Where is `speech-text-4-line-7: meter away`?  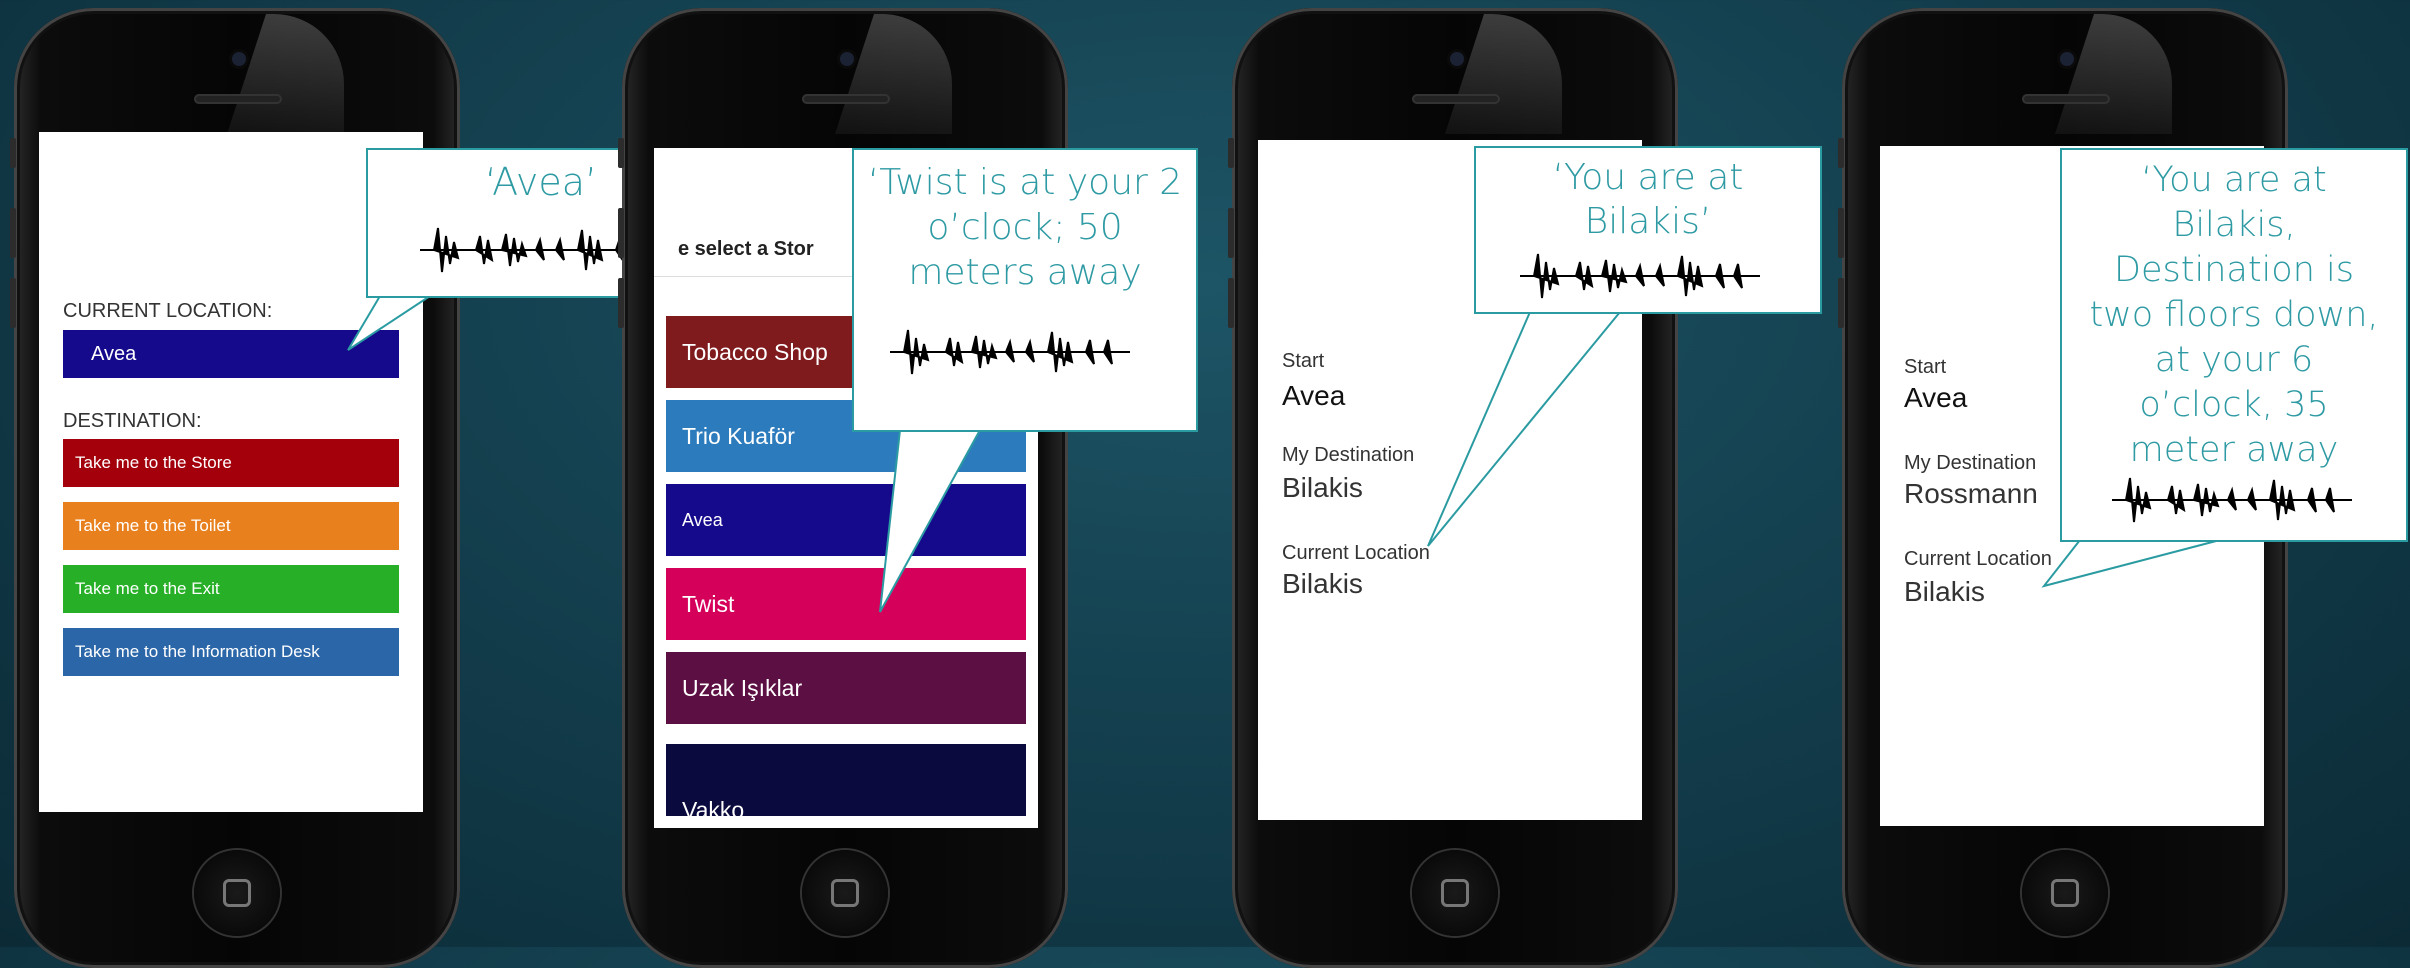 speech-text-4-line-7: meter away is located at coordinates (2234, 450).